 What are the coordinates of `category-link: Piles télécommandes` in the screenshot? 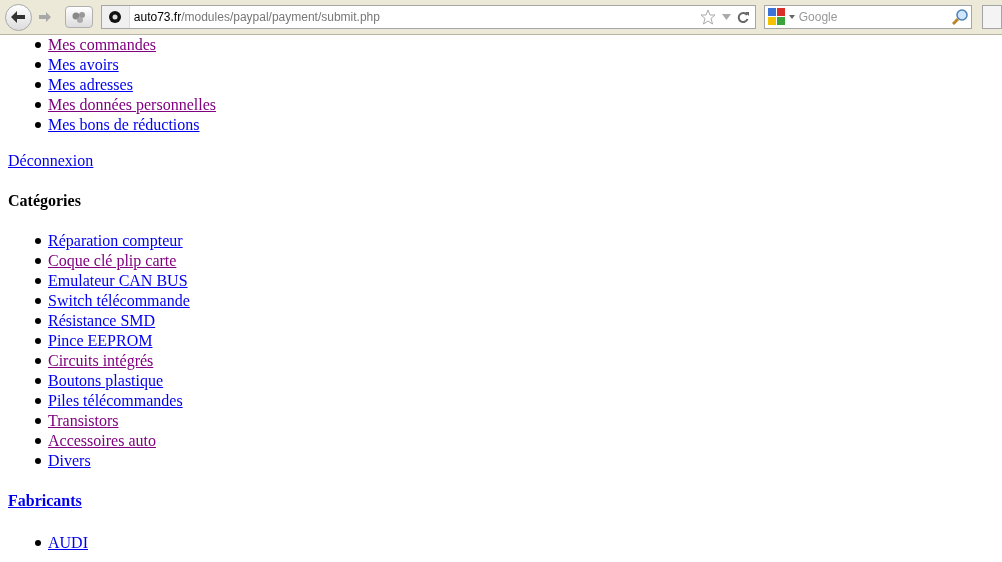 It's located at (115, 400).